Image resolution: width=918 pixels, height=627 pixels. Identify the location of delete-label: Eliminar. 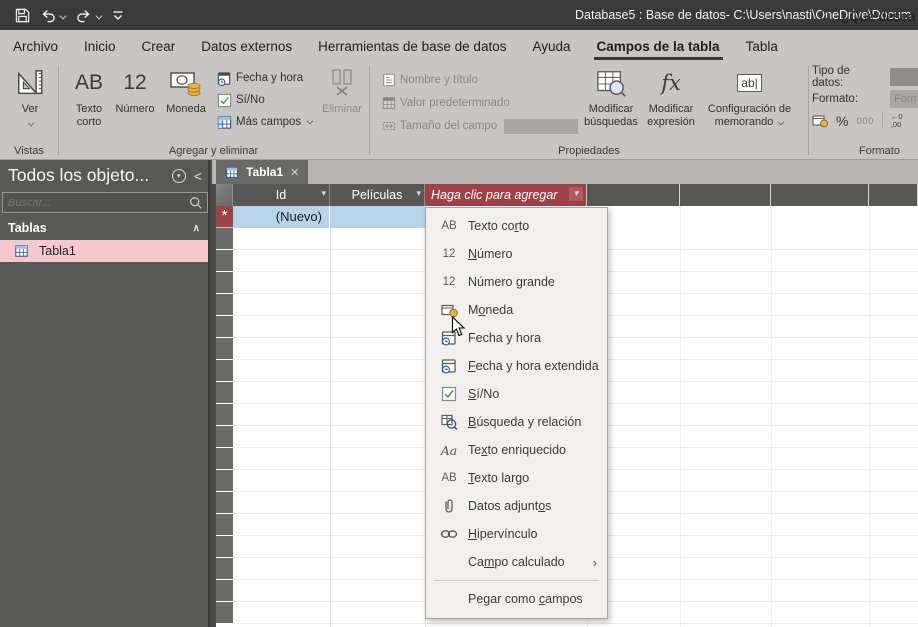
(342, 109).